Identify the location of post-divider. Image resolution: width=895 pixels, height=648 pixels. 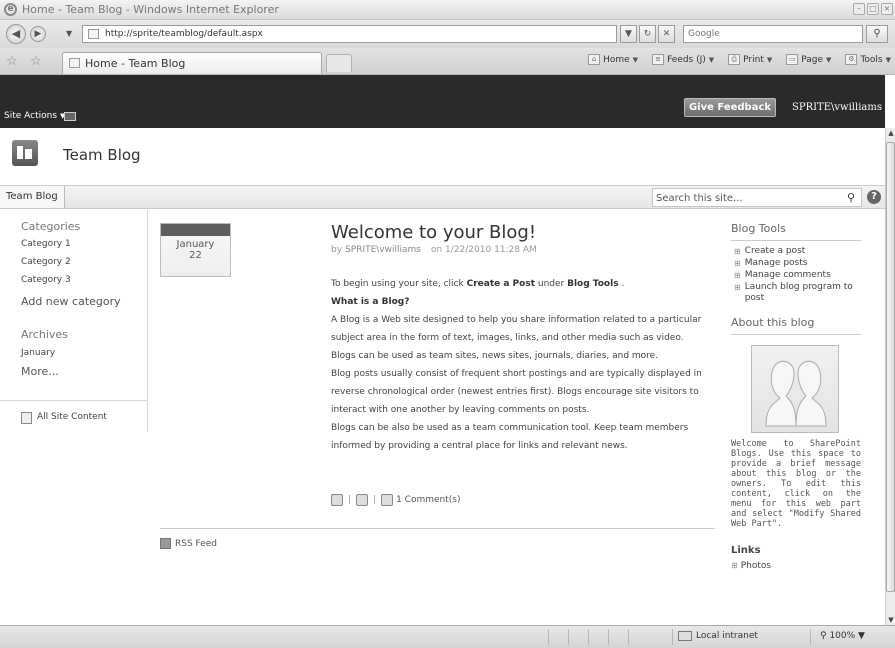
(437, 528).